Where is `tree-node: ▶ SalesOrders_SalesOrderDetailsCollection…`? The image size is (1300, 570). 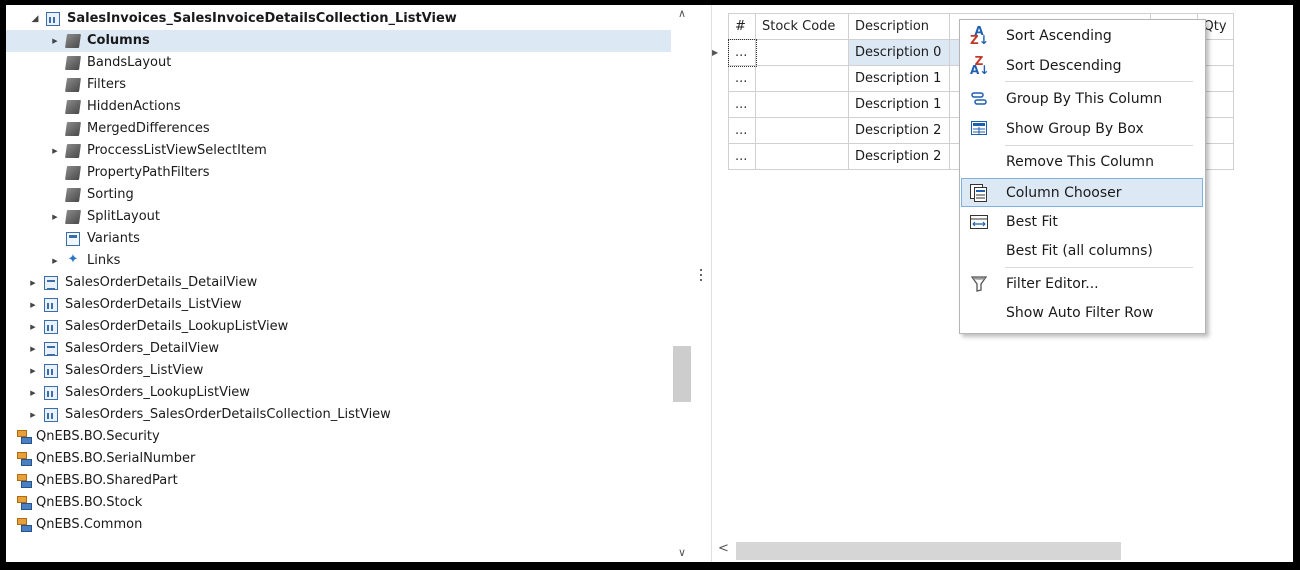 tree-node: ▶ SalesOrders_SalesOrderDetailsCollection… is located at coordinates (338, 415).